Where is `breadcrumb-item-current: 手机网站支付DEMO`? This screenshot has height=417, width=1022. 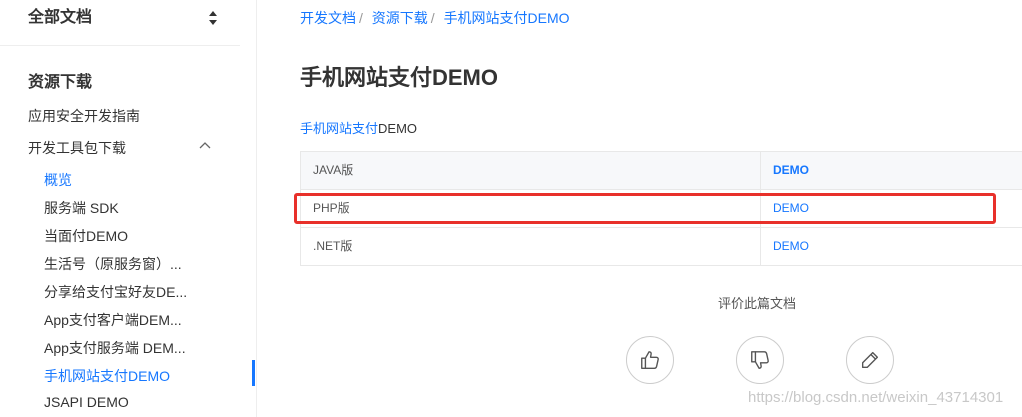
breadcrumb-item-current: 手机网站支付DEMO is located at coordinates (507, 18).